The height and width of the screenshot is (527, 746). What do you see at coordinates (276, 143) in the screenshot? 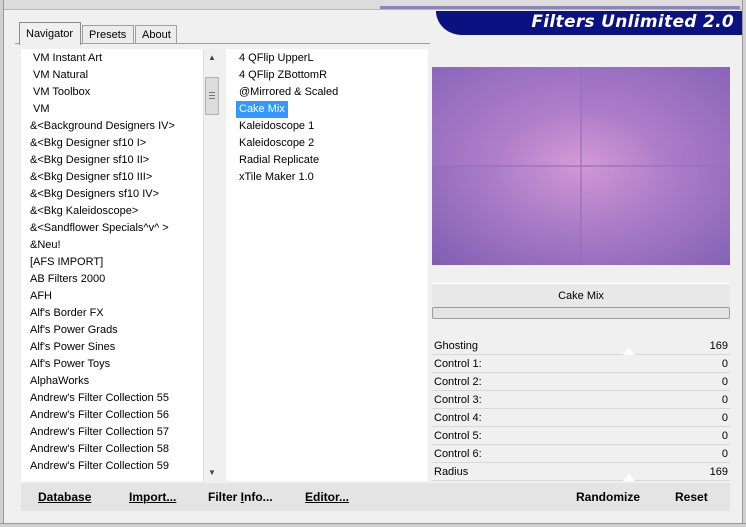
I see `filter-item: Kaleidoscope 2` at bounding box center [276, 143].